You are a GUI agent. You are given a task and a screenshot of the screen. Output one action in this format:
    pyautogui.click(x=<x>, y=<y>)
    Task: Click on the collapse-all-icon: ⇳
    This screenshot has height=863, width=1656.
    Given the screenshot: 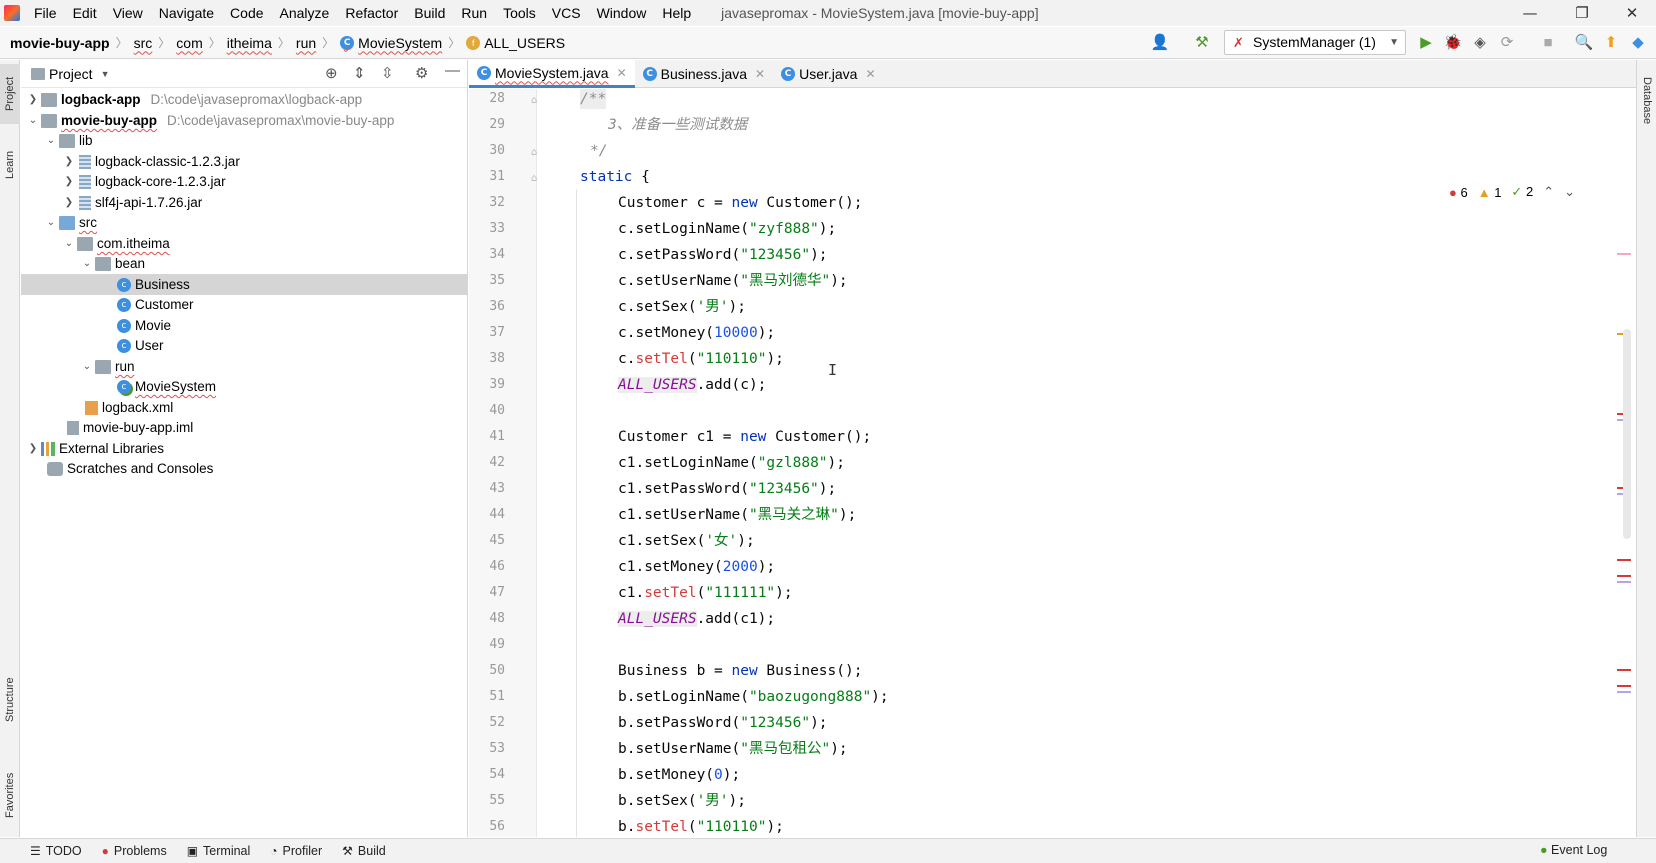 What is the action you would take?
    pyautogui.click(x=387, y=73)
    